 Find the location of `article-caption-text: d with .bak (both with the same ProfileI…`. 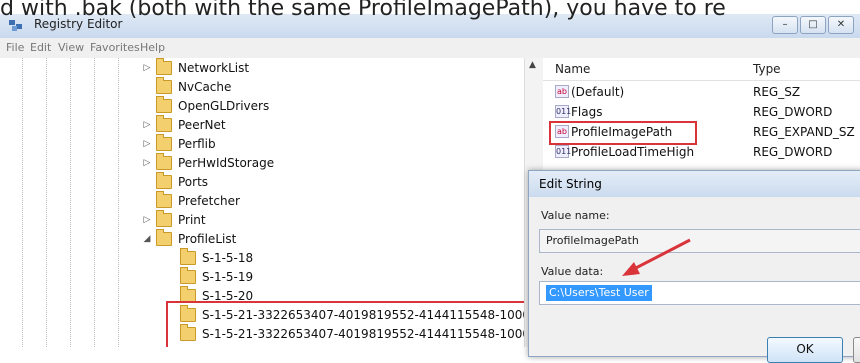

article-caption-text: d with .bak (both with the same ProfileI… is located at coordinates (363, 10).